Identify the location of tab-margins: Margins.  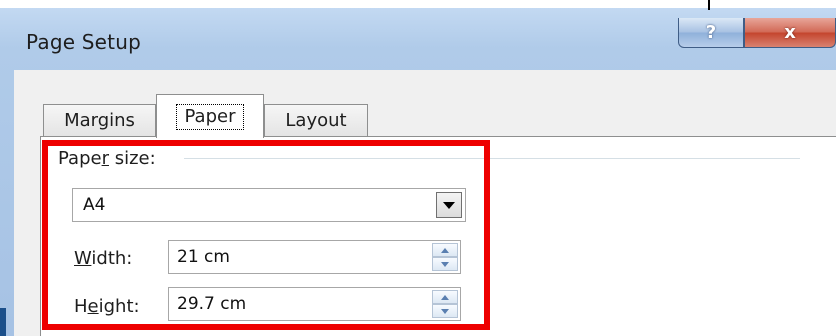
(99, 120).